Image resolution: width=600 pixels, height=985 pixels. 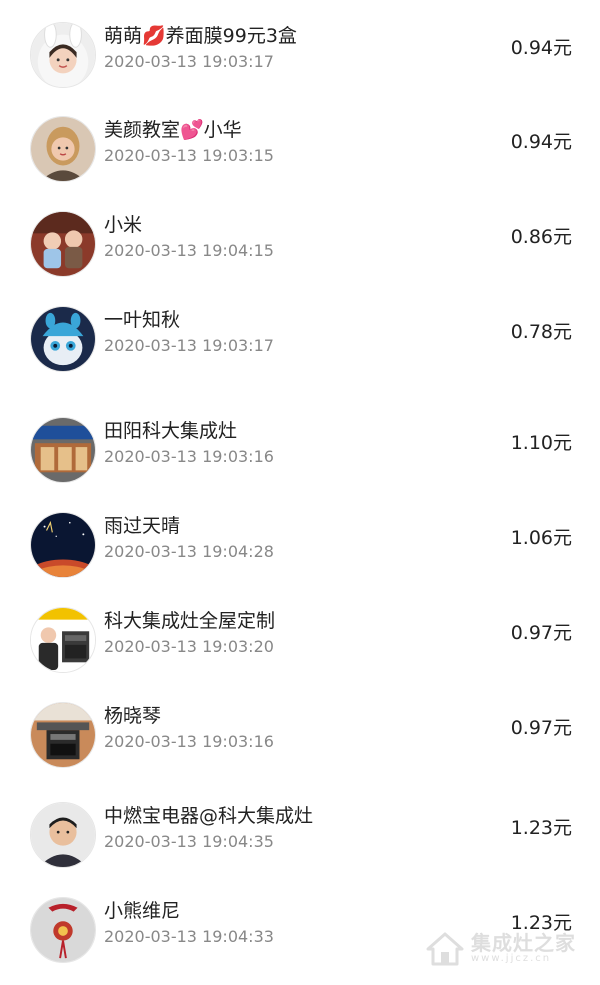 I want to click on record-name: 杨晓琴, so click(x=133, y=716).